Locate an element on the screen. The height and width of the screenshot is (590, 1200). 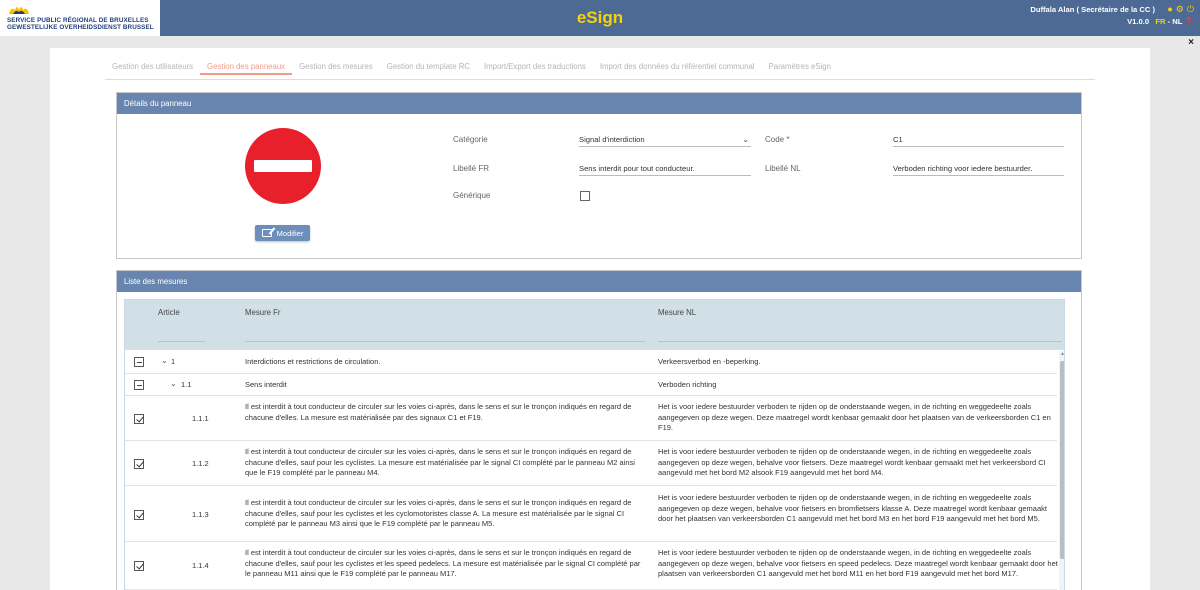
lang-fr-link: FR is located at coordinates (1160, 21).